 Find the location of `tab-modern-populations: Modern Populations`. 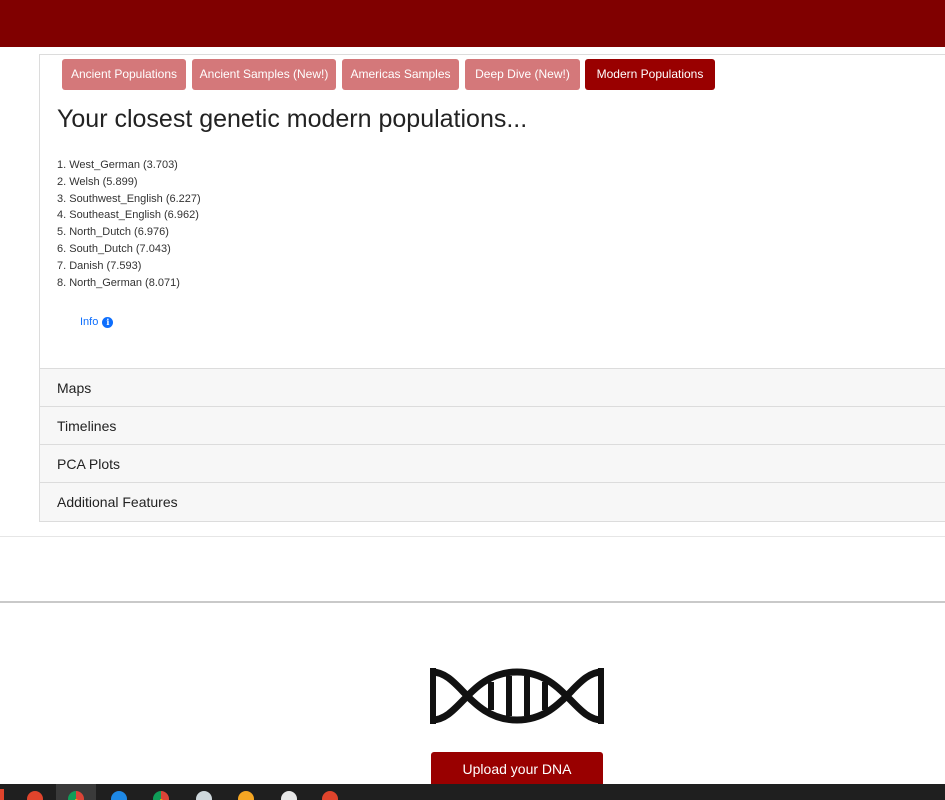

tab-modern-populations: Modern Populations is located at coordinates (650, 74).